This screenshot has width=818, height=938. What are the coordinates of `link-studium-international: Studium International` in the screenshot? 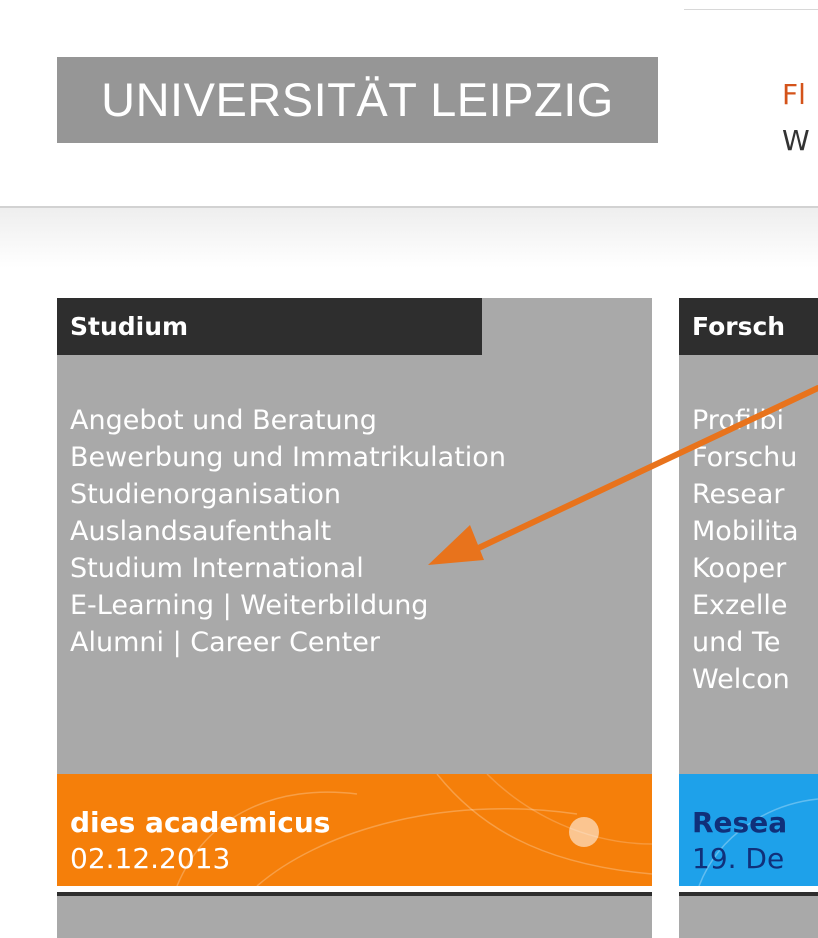 It's located at (288, 568).